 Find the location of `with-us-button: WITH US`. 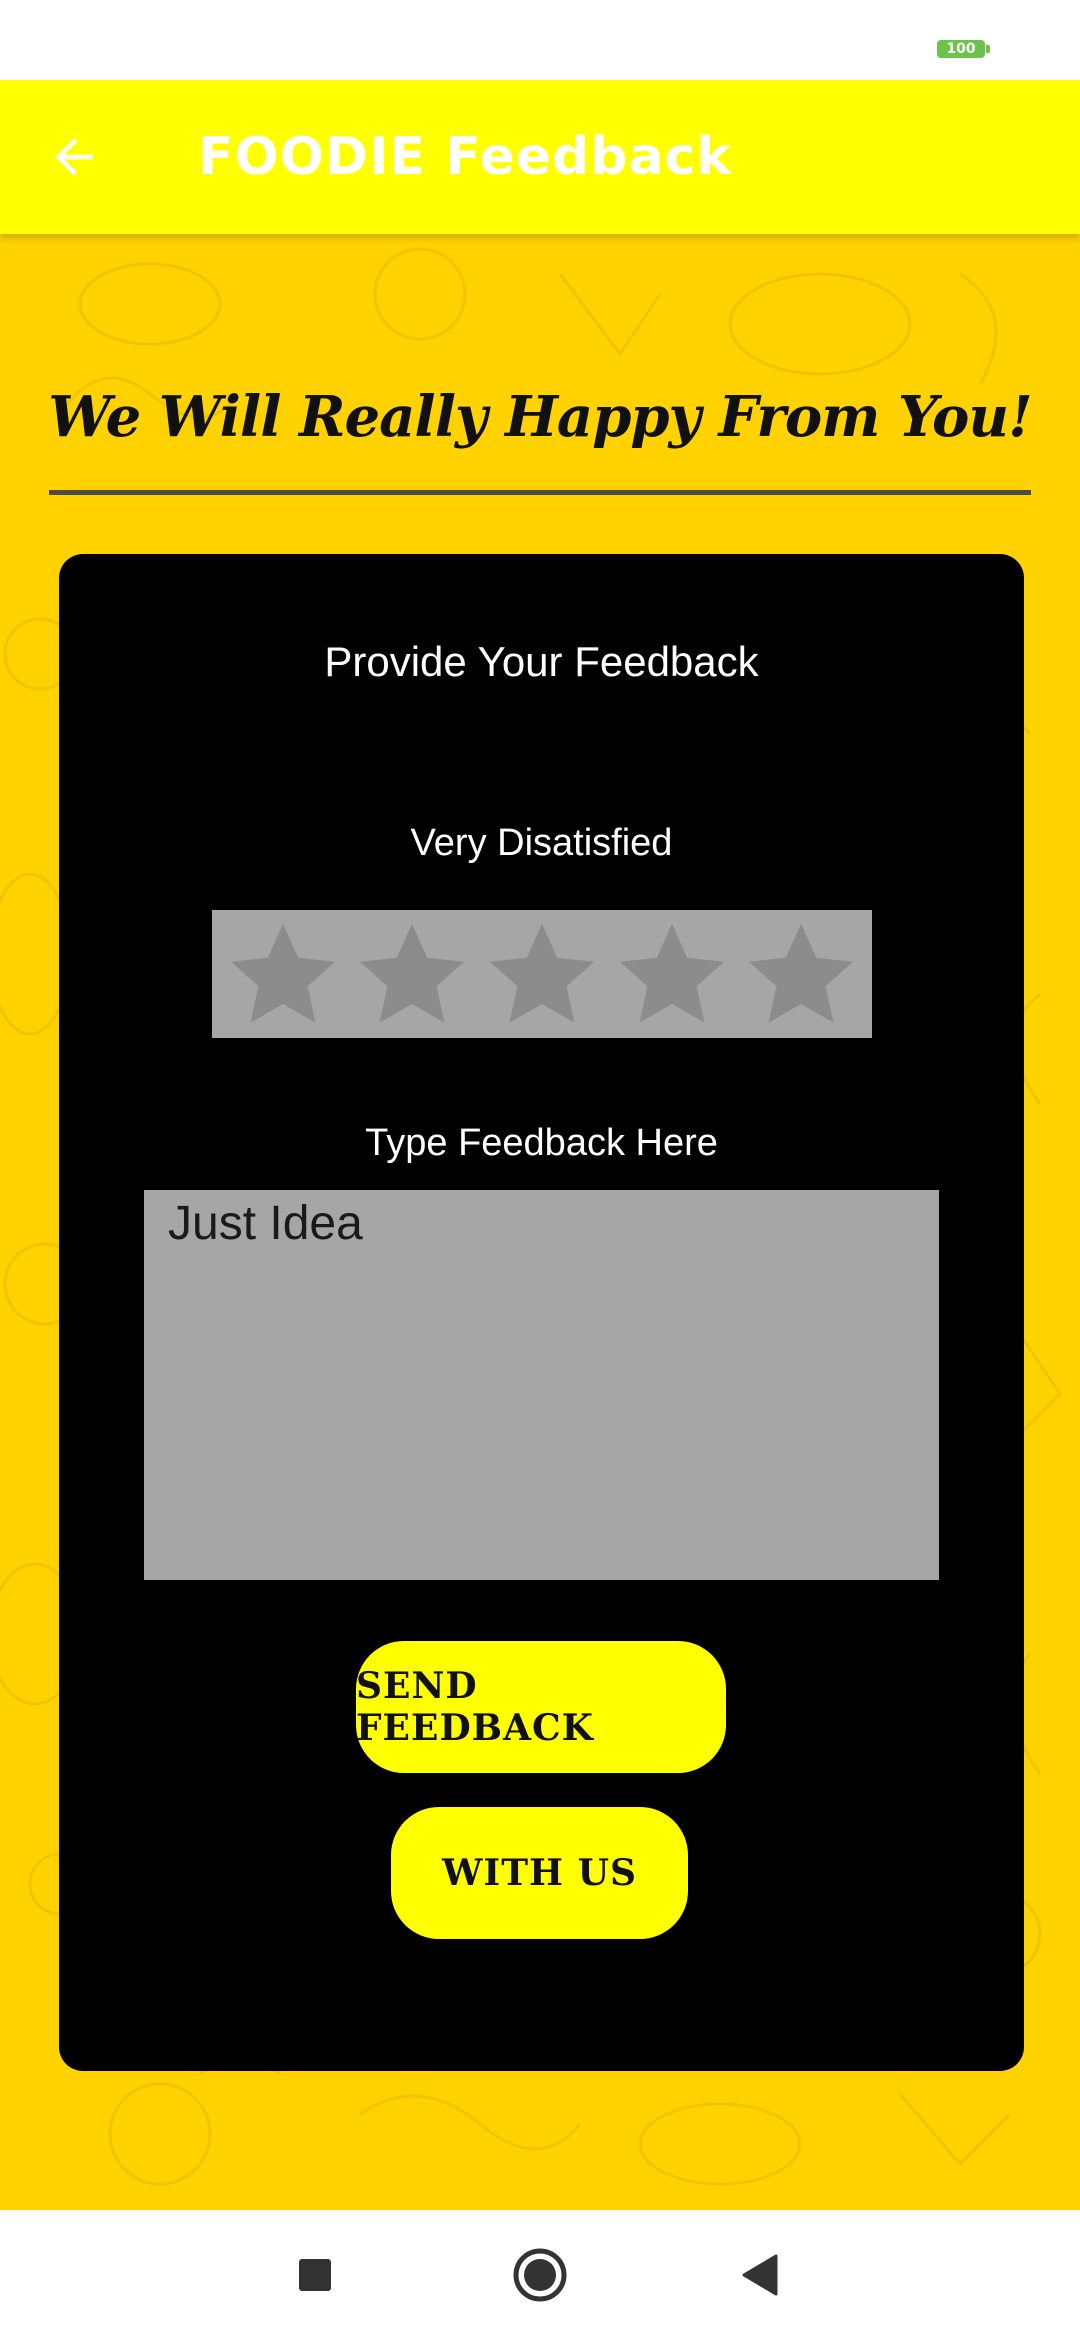

with-us-button: WITH US is located at coordinates (539, 1873).